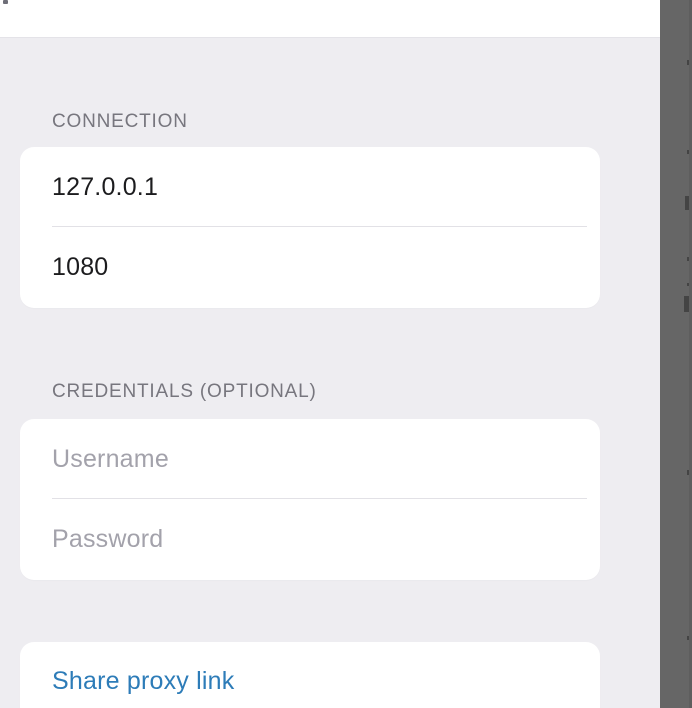 The height and width of the screenshot is (708, 692). Describe the element at coordinates (326, 267) in the screenshot. I see `port-input` at that location.